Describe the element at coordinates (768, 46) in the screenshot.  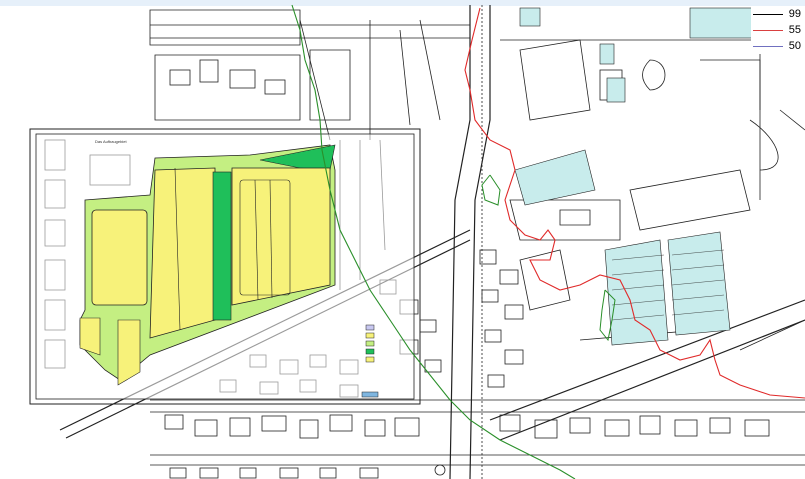
I see `legend-swatch-blue` at that location.